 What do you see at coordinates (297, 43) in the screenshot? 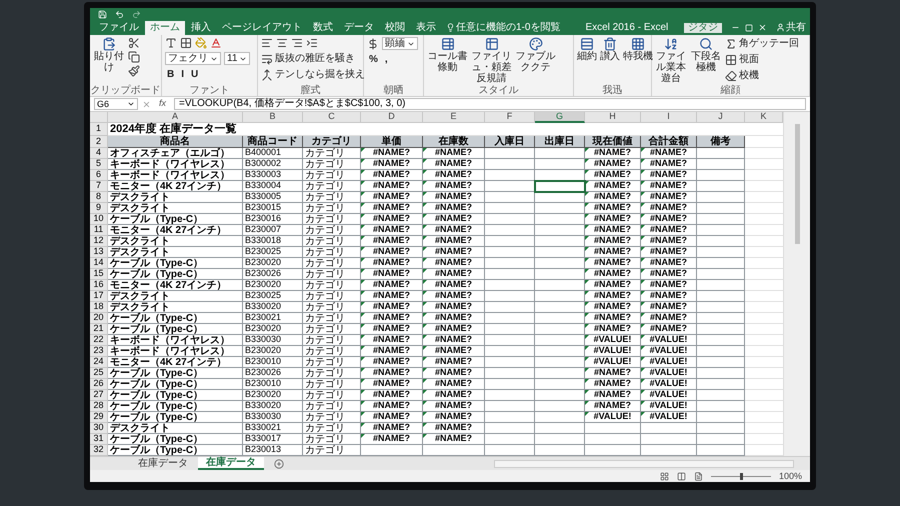
I see `align-right-icon` at bounding box center [297, 43].